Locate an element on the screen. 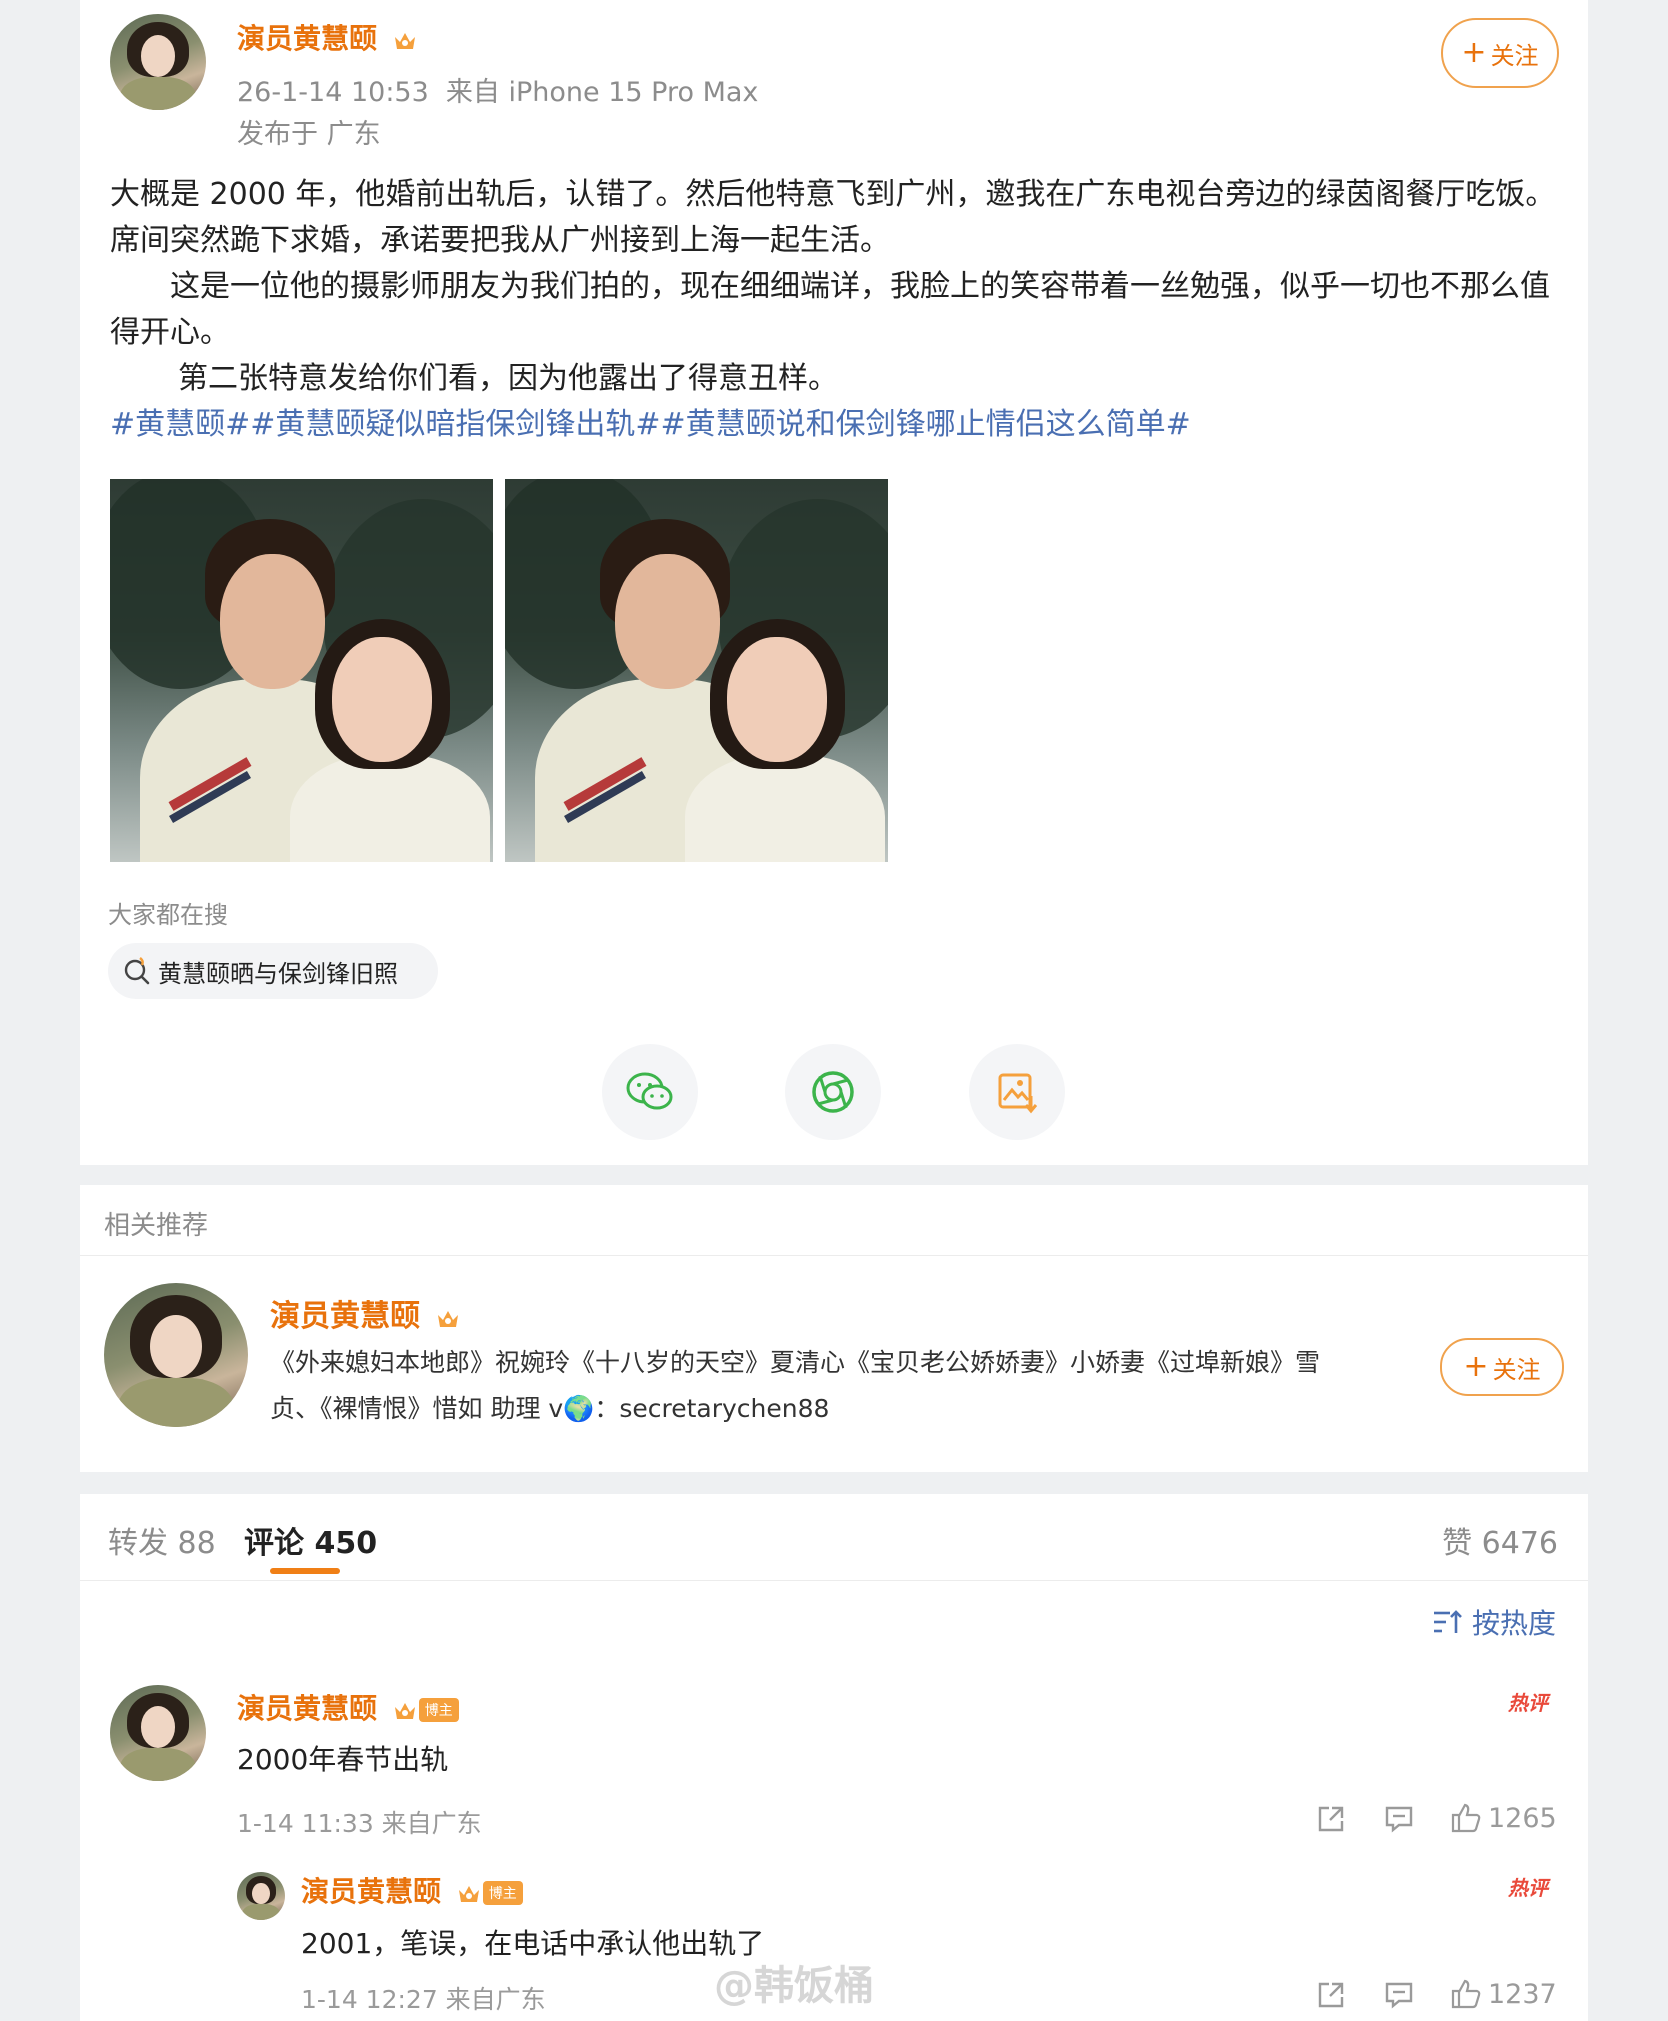 The image size is (1668, 2021). post-paragraph-3: 第二张特意发给你们看，因为他露出了得意丑样。 is located at coordinates (508, 378).